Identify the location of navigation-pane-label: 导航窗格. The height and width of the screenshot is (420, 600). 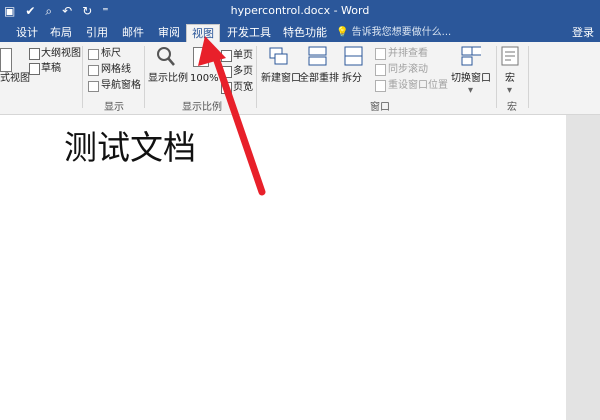
(121, 85).